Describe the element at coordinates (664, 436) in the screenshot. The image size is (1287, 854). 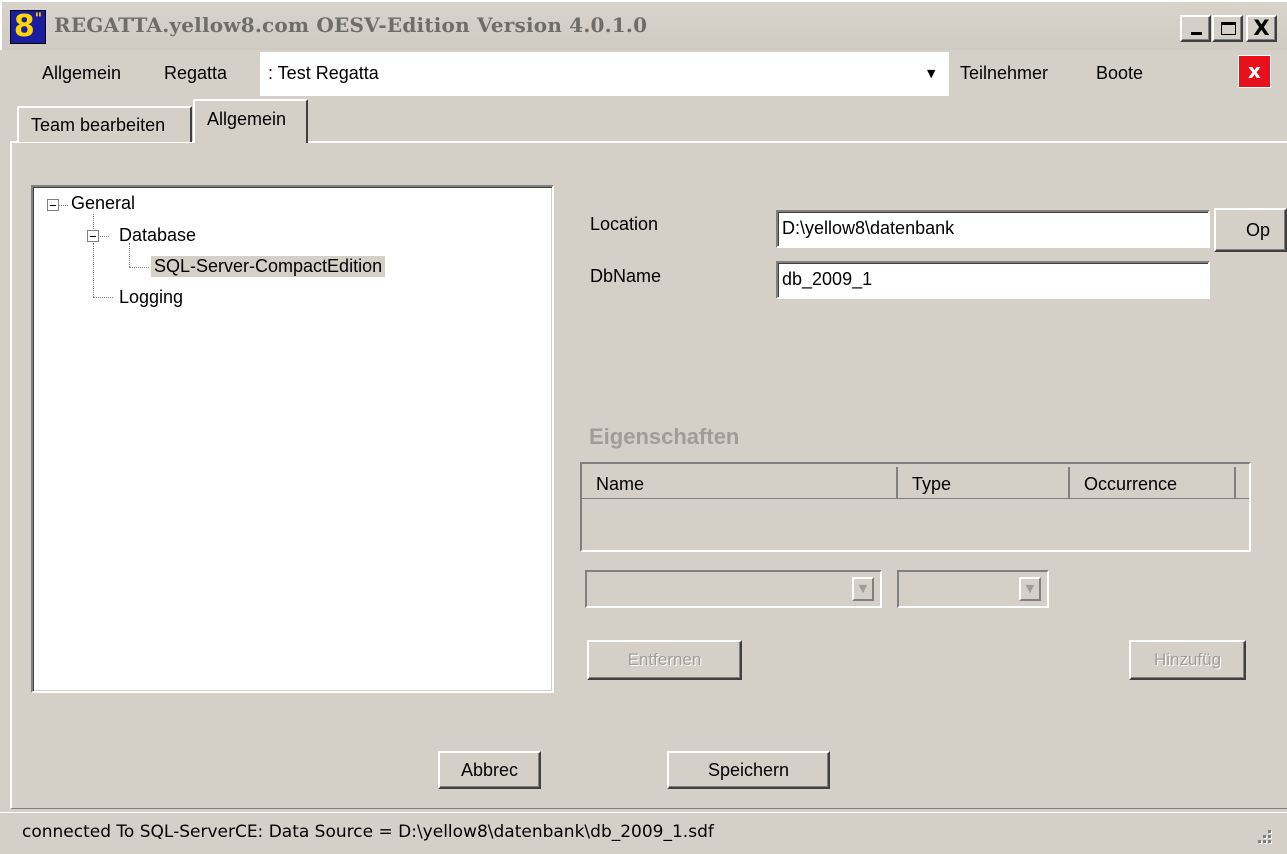
I see `properties-heading: Eigenschaften` at that location.